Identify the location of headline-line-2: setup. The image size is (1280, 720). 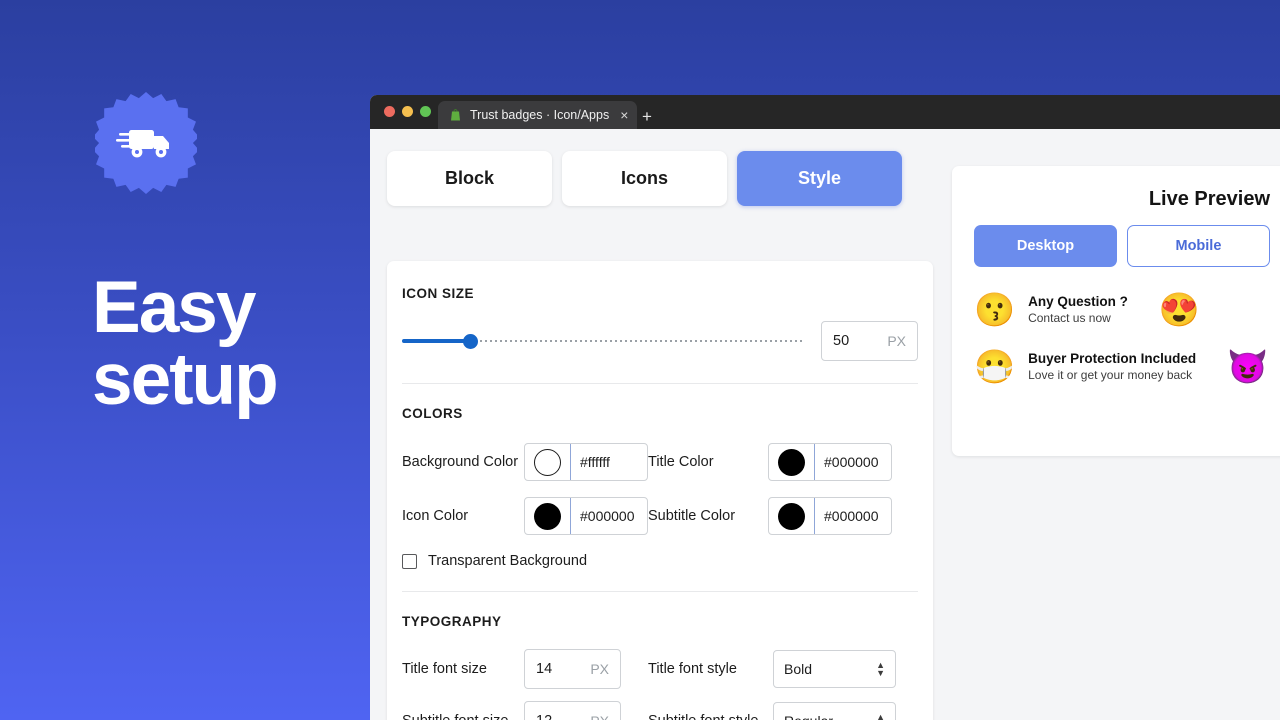
(185, 379).